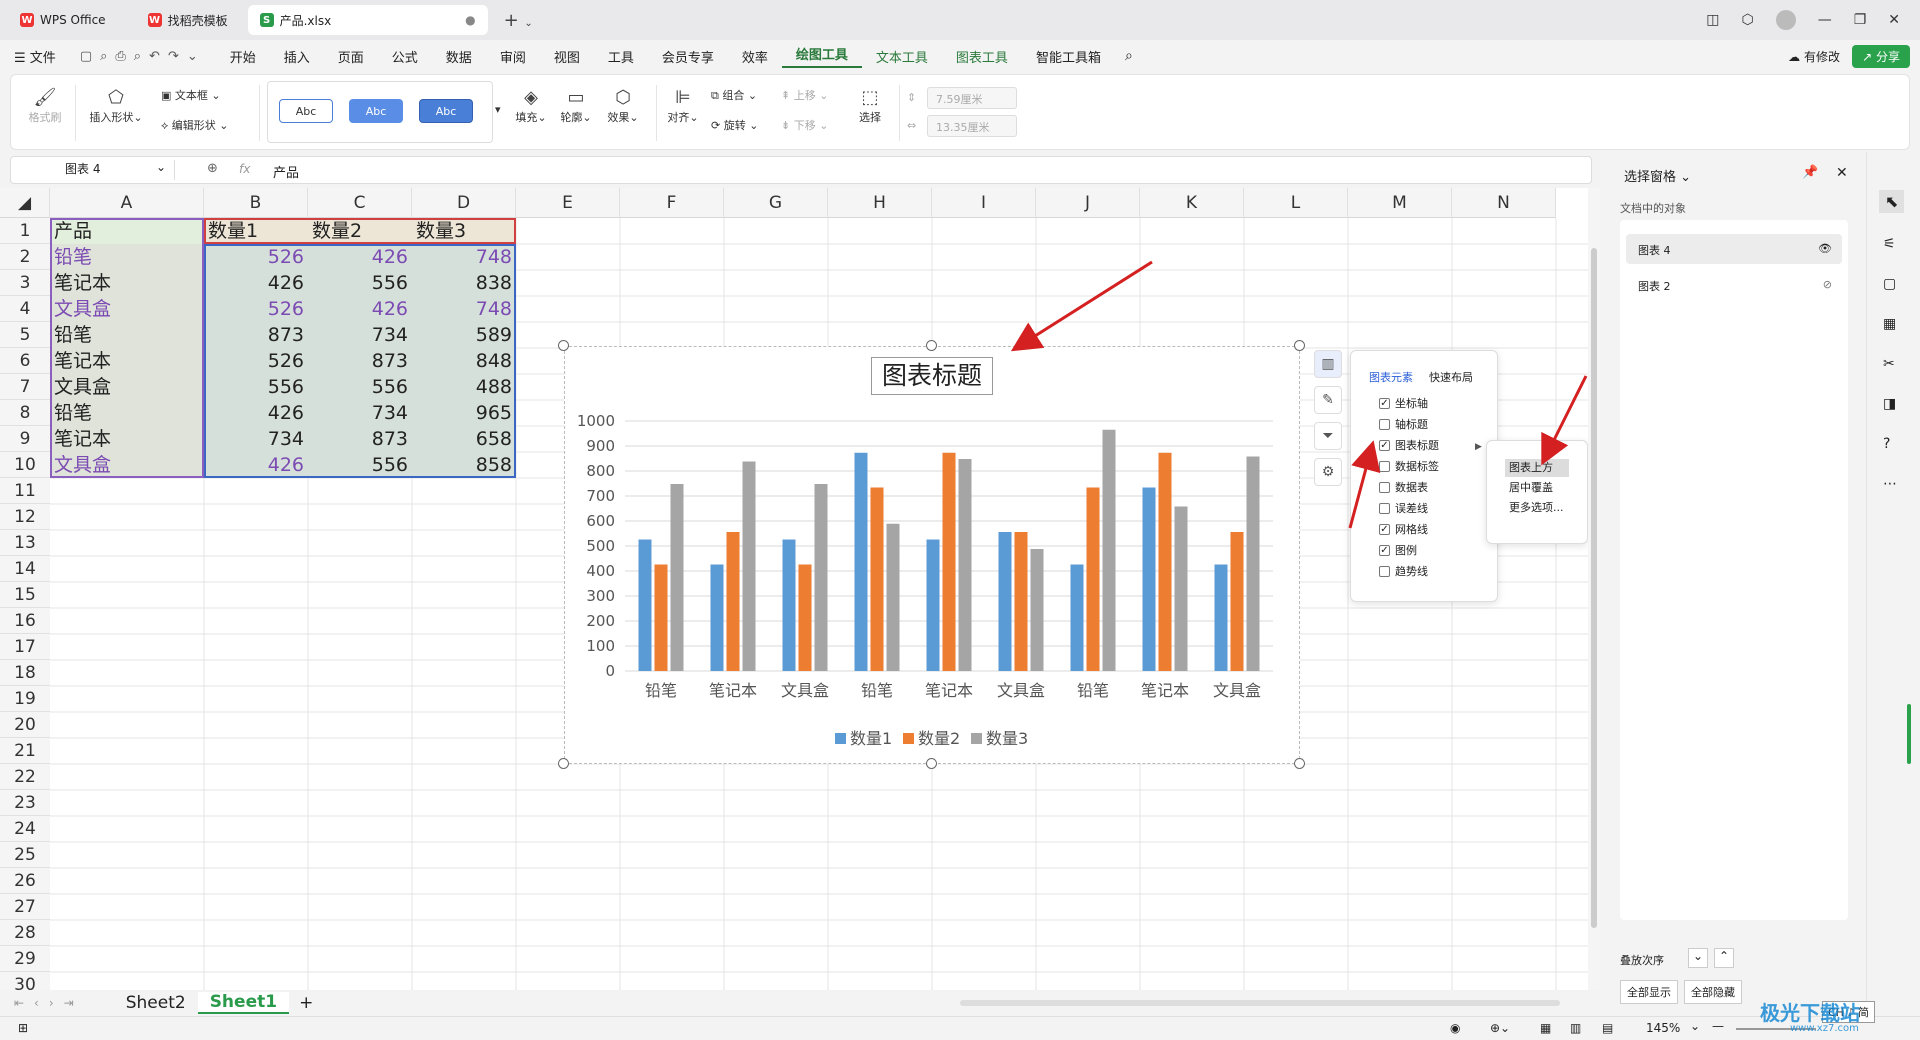  What do you see at coordinates (1712, 20) in the screenshot?
I see `layout-icon: ◫` at bounding box center [1712, 20].